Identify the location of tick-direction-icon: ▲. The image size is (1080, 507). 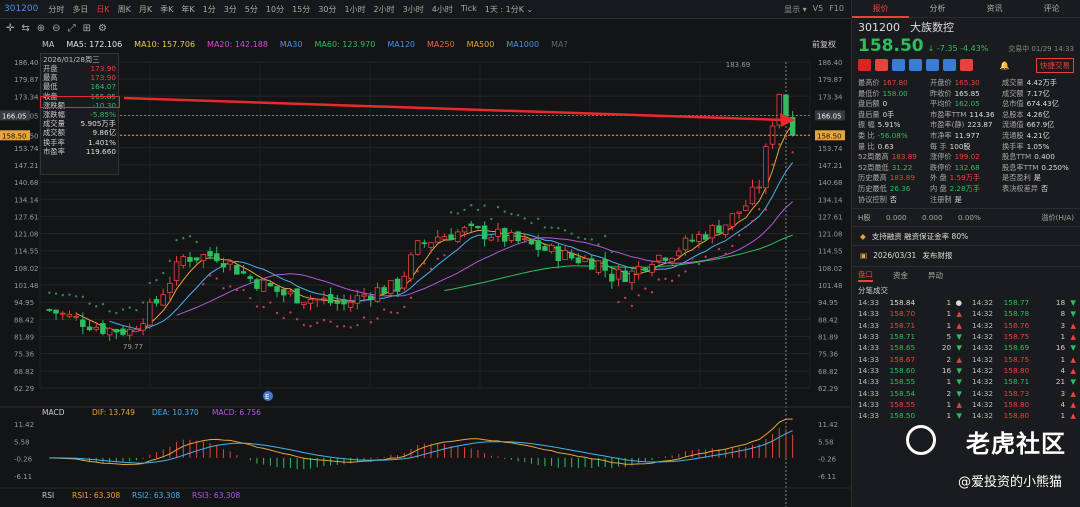
(959, 359).